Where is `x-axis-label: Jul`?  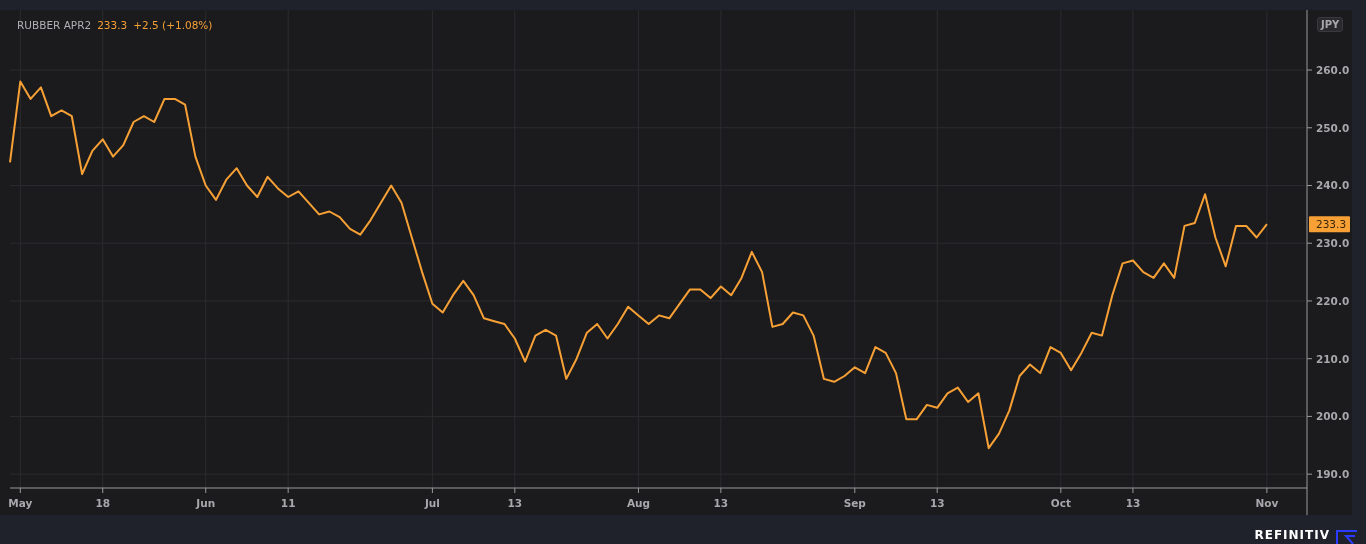
x-axis-label: Jul is located at coordinates (432, 503).